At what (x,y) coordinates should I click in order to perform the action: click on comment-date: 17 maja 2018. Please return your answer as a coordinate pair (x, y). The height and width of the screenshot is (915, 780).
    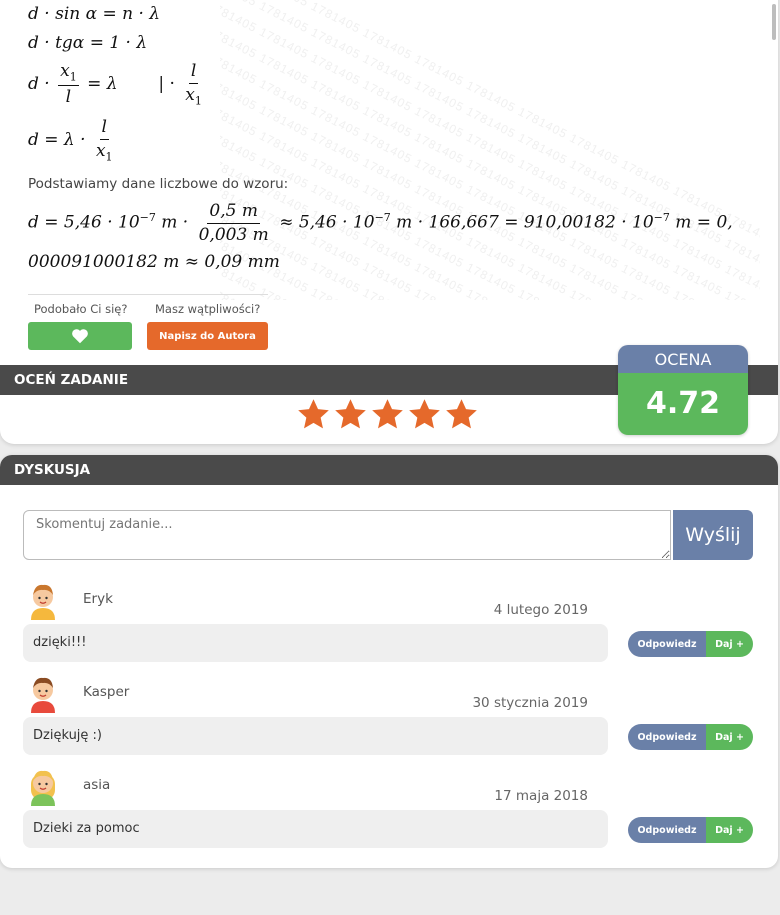
    Looking at the image, I should click on (541, 796).